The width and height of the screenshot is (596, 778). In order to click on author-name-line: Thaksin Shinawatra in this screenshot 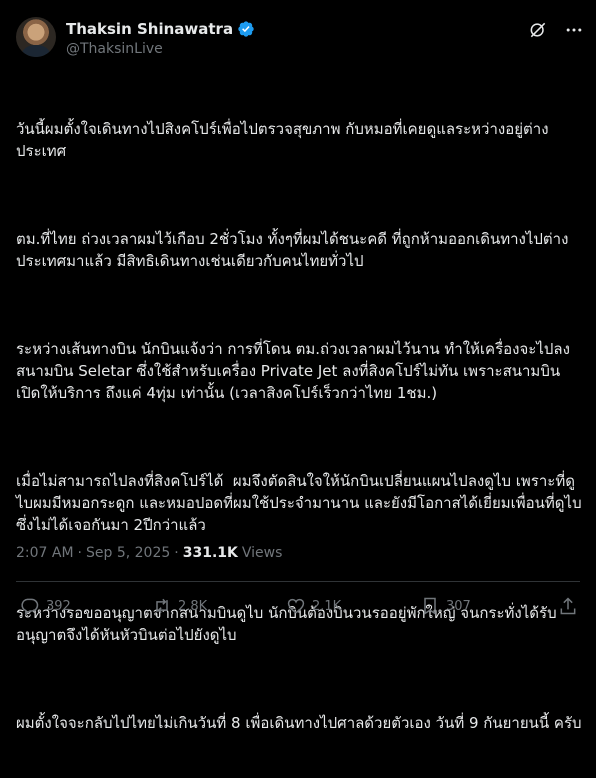, I will do `click(160, 29)`.